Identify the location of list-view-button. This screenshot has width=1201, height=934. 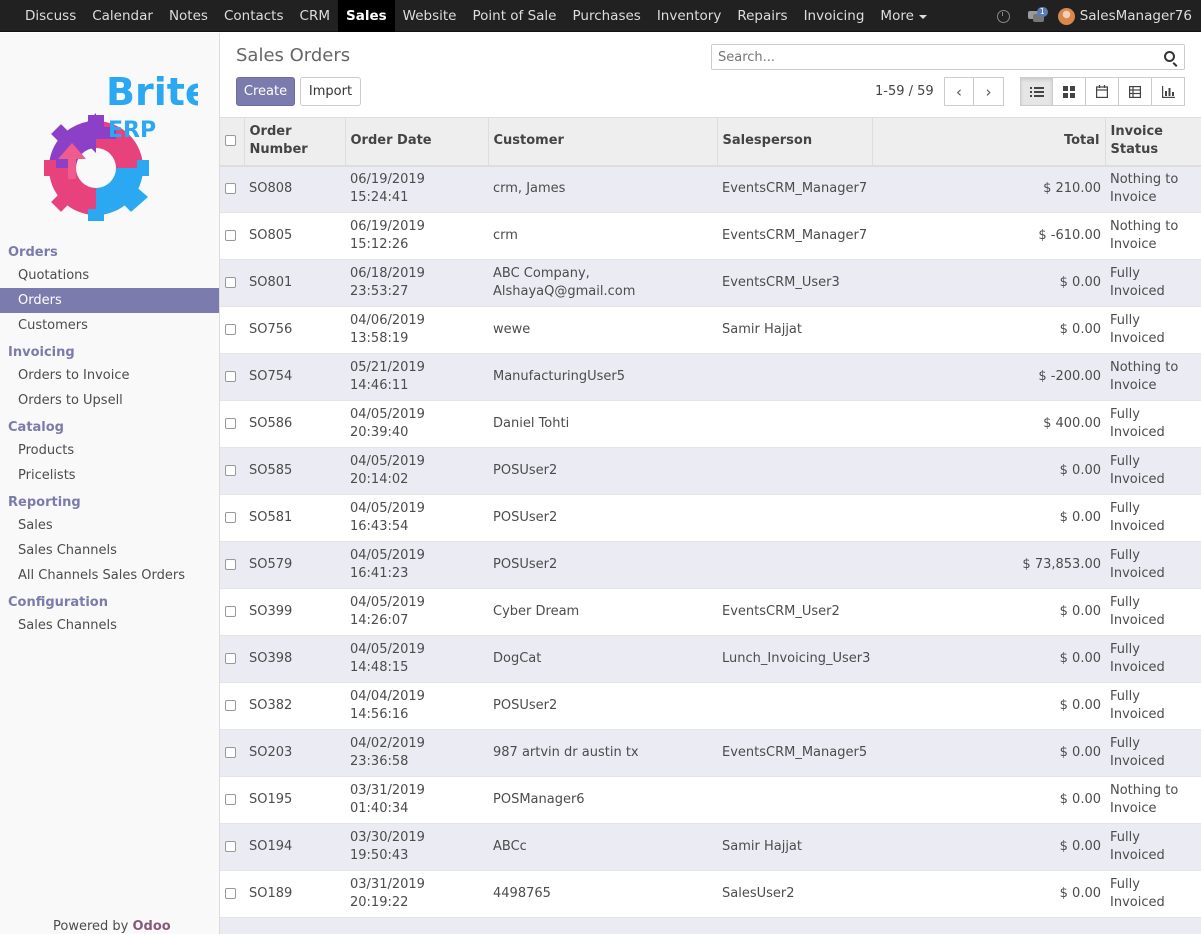
(1036, 91).